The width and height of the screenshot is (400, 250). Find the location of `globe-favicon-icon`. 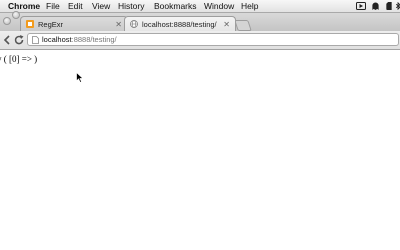

globe-favicon-icon is located at coordinates (134, 24).